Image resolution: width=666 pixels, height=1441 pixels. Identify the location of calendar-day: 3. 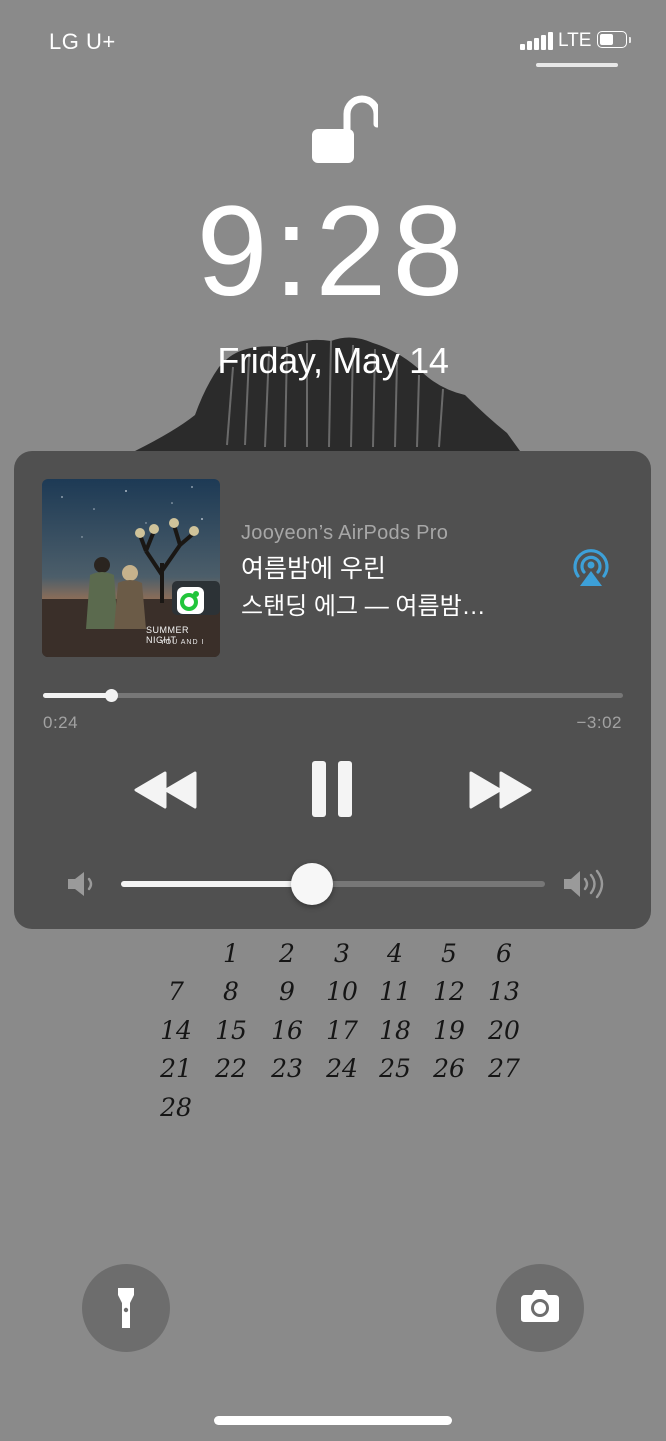
(342, 953).